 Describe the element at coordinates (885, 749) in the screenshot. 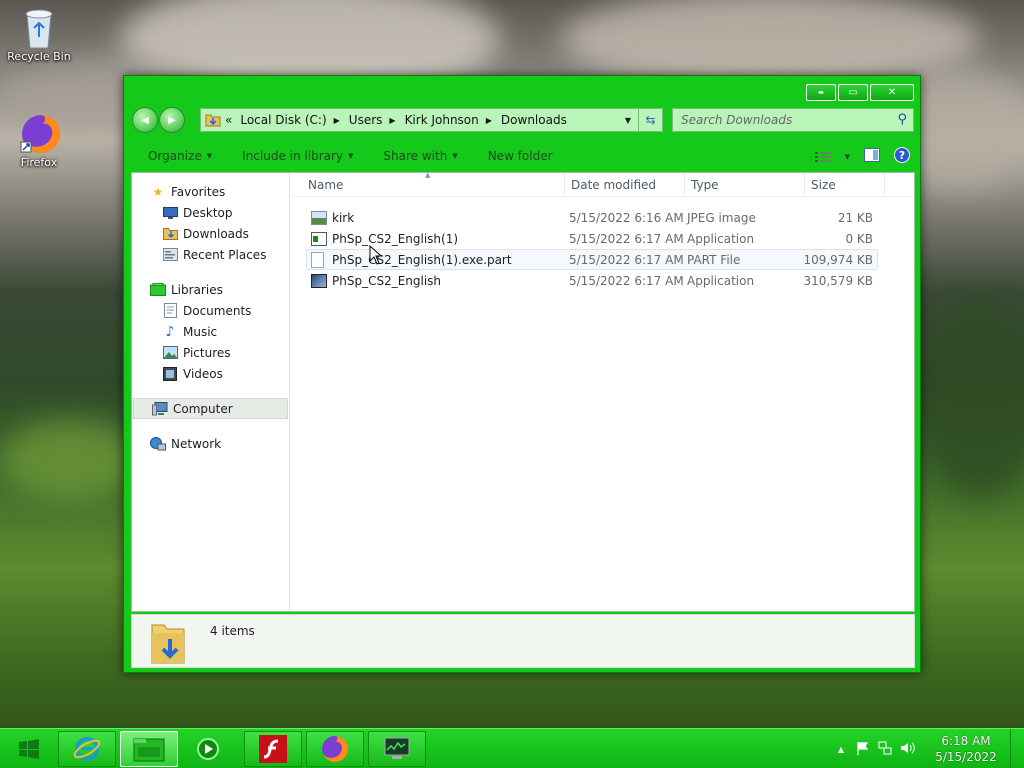

I see `network-status-icon` at that location.